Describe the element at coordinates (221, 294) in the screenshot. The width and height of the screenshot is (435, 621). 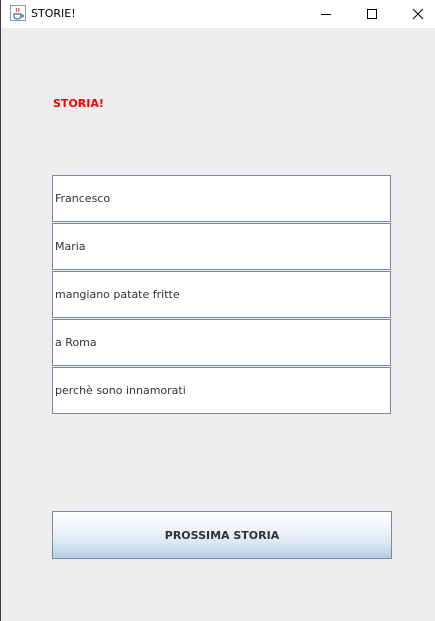
I see `what-field` at that location.